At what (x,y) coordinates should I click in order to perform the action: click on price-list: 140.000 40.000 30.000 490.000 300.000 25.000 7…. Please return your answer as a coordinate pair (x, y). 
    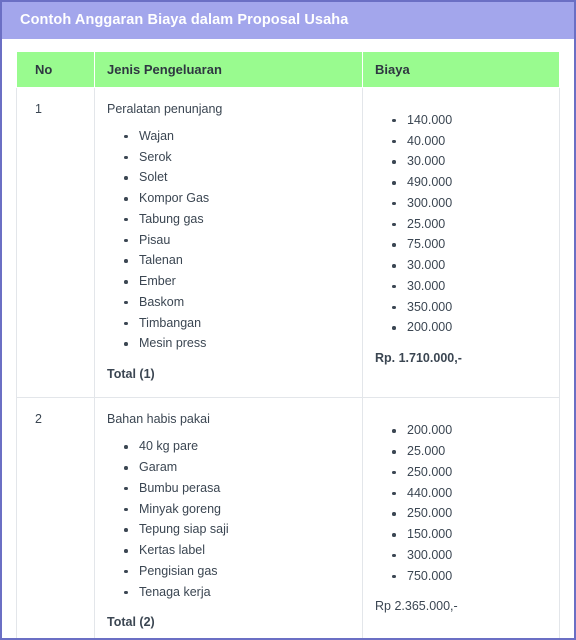
    Looking at the image, I should click on (461, 224).